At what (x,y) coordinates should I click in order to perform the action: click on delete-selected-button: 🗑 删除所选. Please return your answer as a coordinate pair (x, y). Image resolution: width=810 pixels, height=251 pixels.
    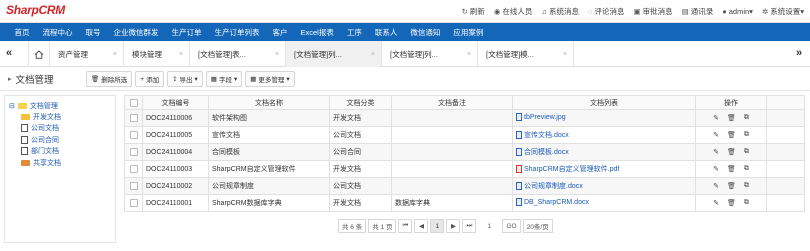
    Looking at the image, I should click on (109, 79).